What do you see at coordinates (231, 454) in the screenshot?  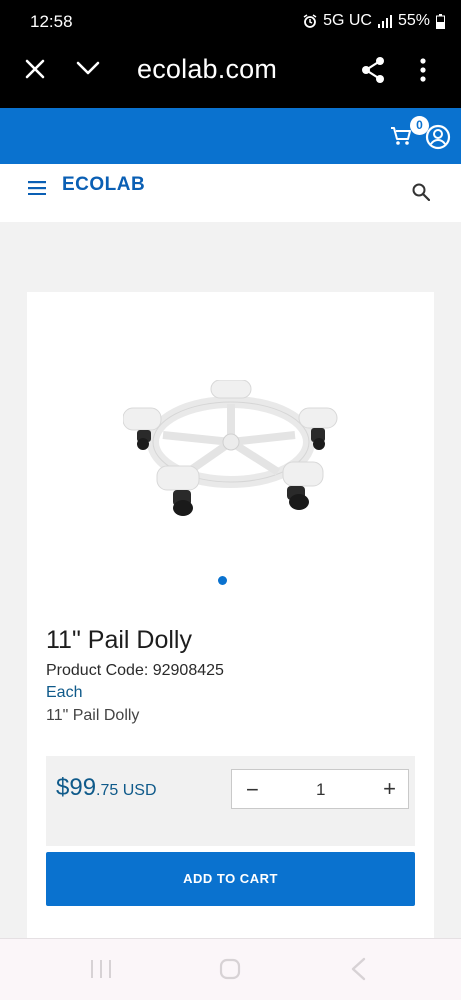 I see `product-image` at bounding box center [231, 454].